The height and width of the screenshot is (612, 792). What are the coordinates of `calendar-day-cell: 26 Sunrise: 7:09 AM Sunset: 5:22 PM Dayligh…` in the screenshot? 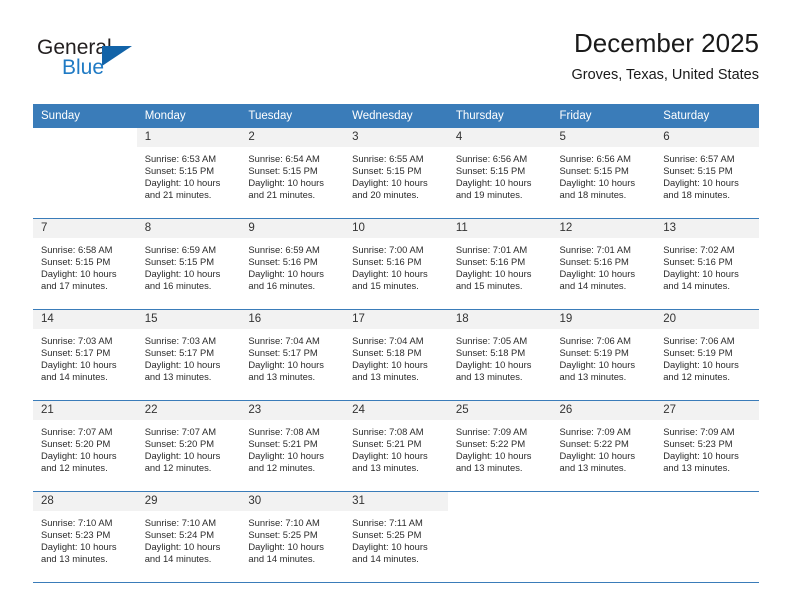 It's located at (603, 446).